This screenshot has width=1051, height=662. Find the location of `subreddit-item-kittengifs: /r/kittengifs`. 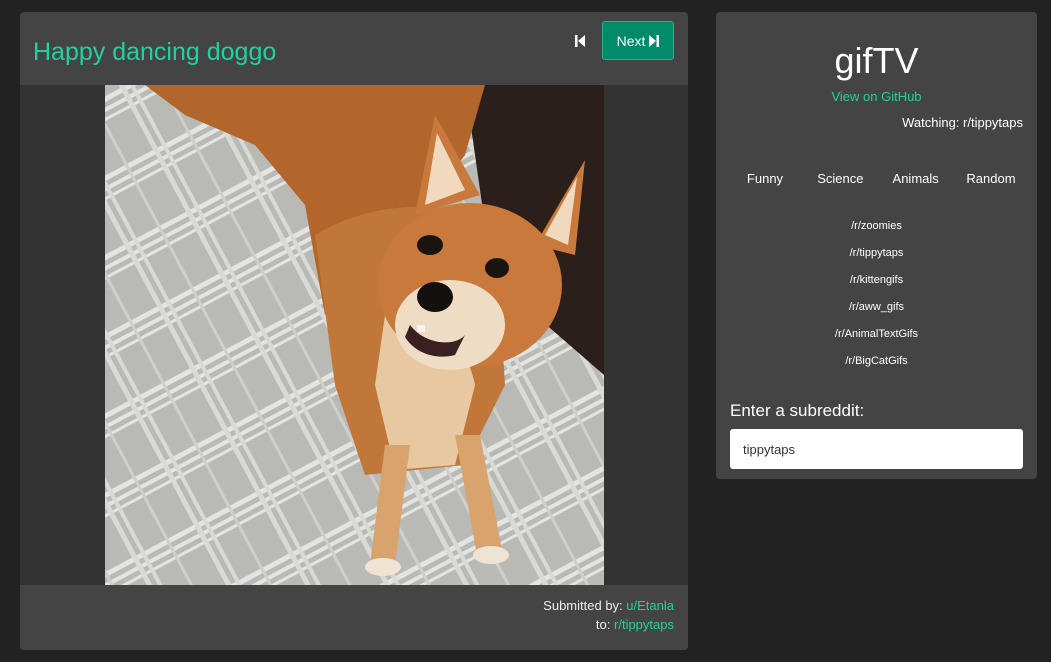

subreddit-item-kittengifs: /r/kittengifs is located at coordinates (876, 286).